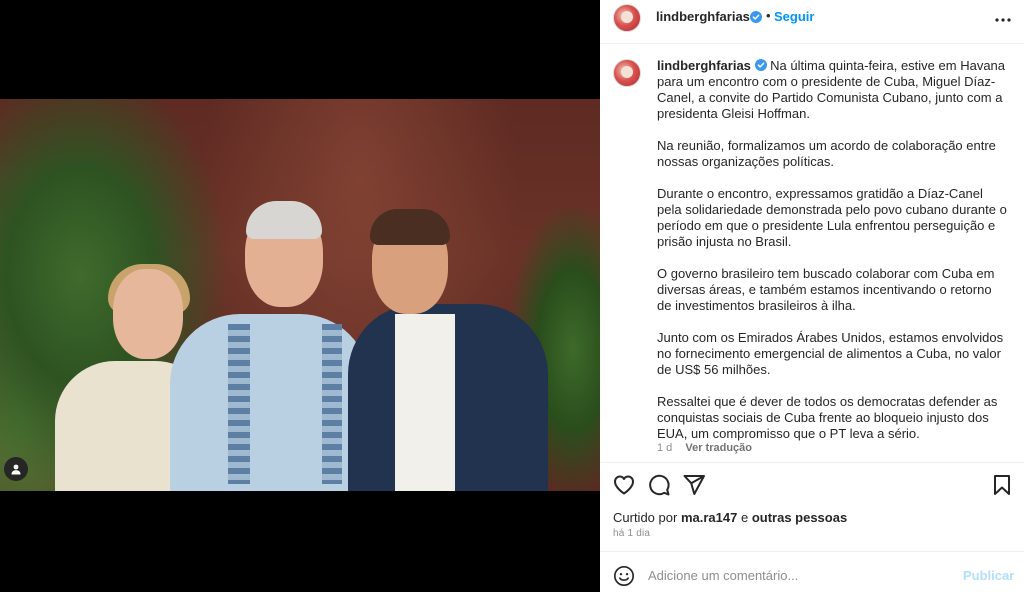 The width and height of the screenshot is (1024, 592). Describe the element at coordinates (664, 448) in the screenshot. I see `caption-age: 1 d` at that location.